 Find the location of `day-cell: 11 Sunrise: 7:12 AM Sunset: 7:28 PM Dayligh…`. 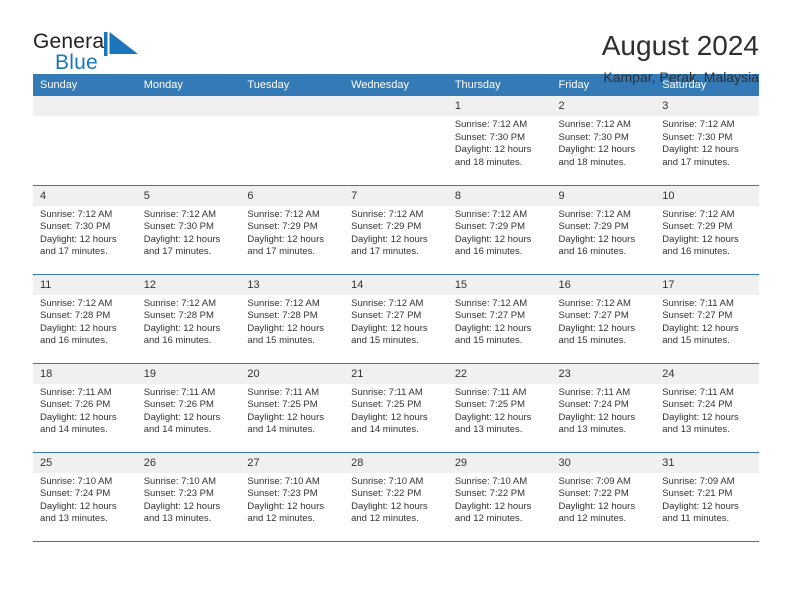

day-cell: 11 Sunrise: 7:12 AM Sunset: 7:28 PM Dayligh… is located at coordinates (85, 319).